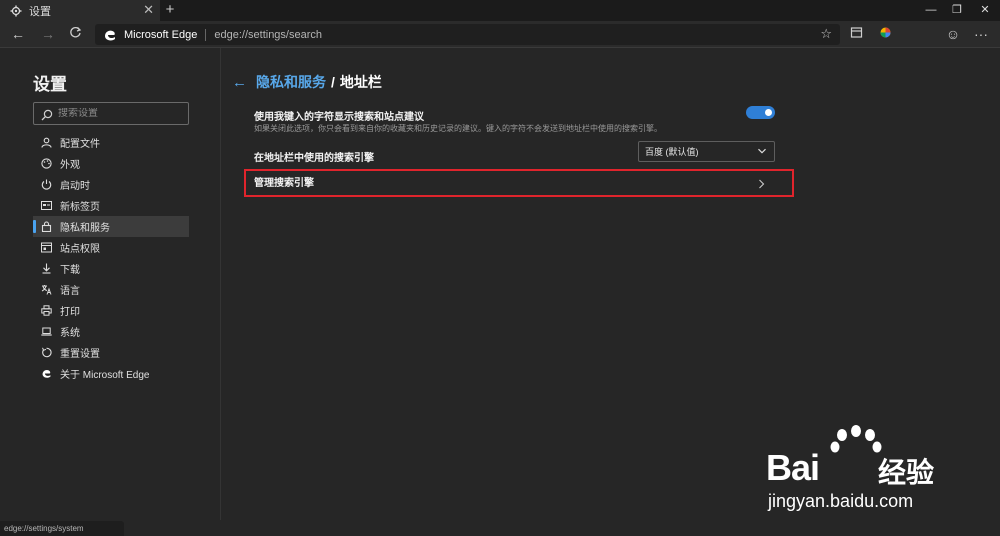  I want to click on page-header: ← 隐私和服务 / 地址栏, so click(307, 82).